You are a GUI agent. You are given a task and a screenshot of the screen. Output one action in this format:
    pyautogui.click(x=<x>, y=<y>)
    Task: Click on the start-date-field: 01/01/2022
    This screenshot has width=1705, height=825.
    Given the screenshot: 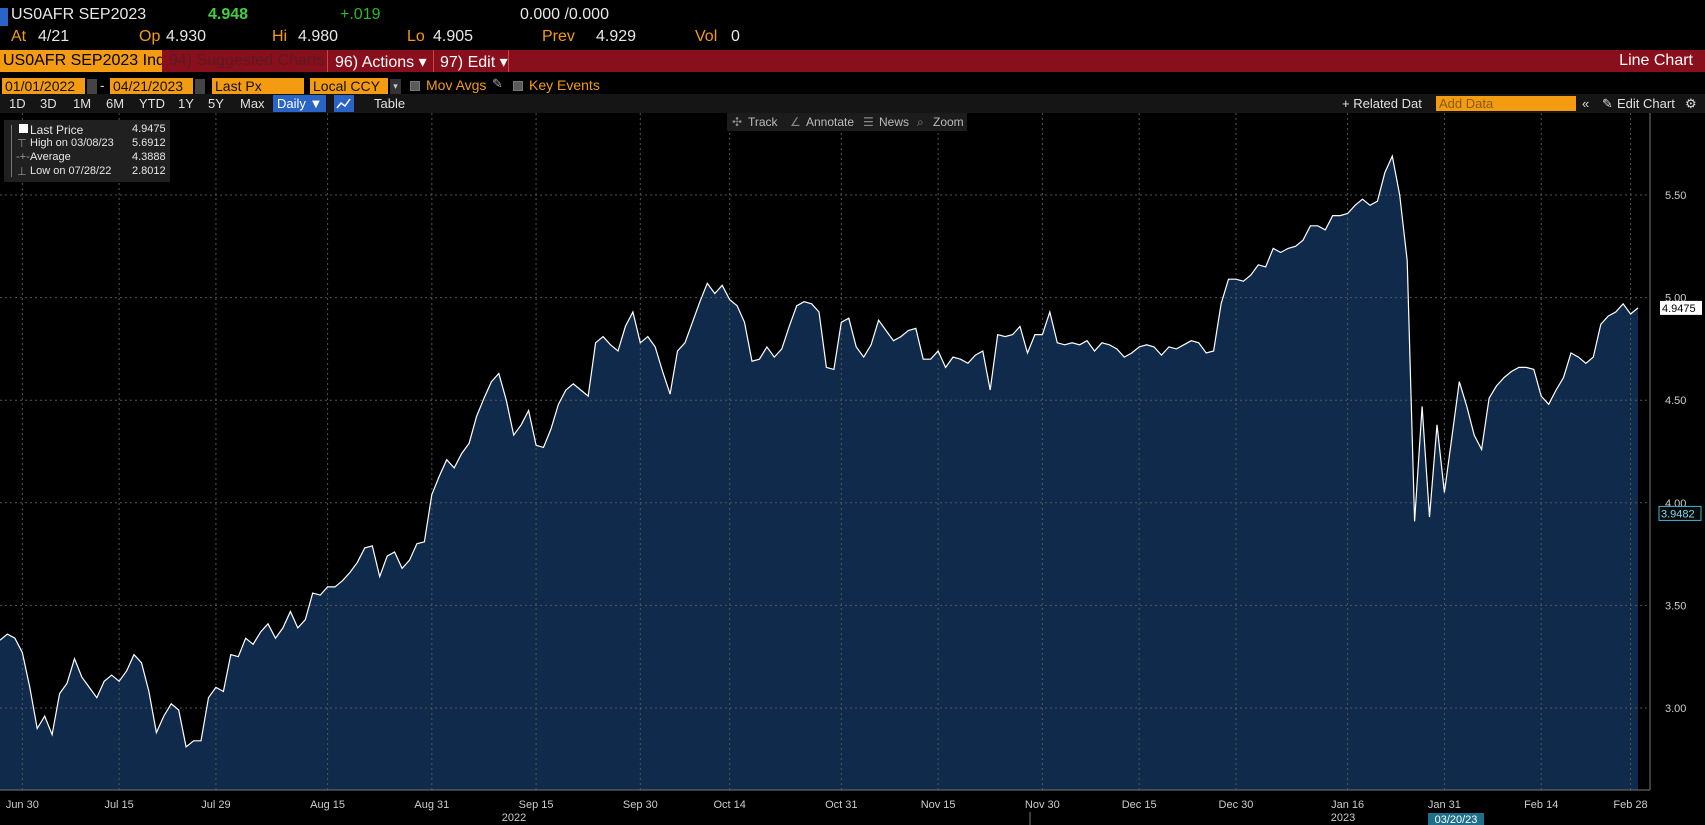 What is the action you would take?
    pyautogui.click(x=43, y=86)
    